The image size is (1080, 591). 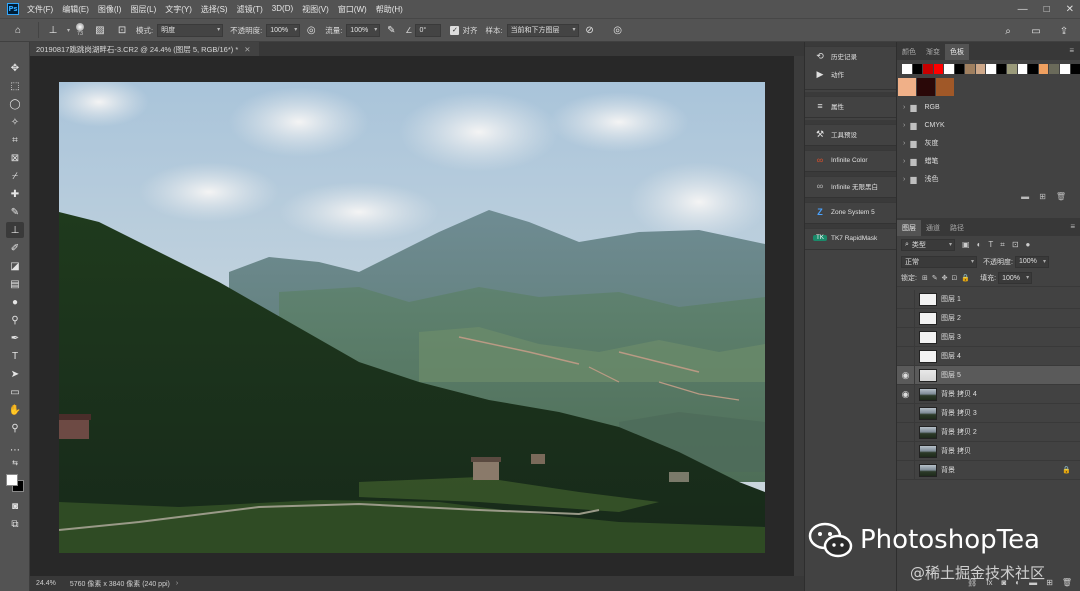 I want to click on tab-gradient: 渐变, so click(x=933, y=52).